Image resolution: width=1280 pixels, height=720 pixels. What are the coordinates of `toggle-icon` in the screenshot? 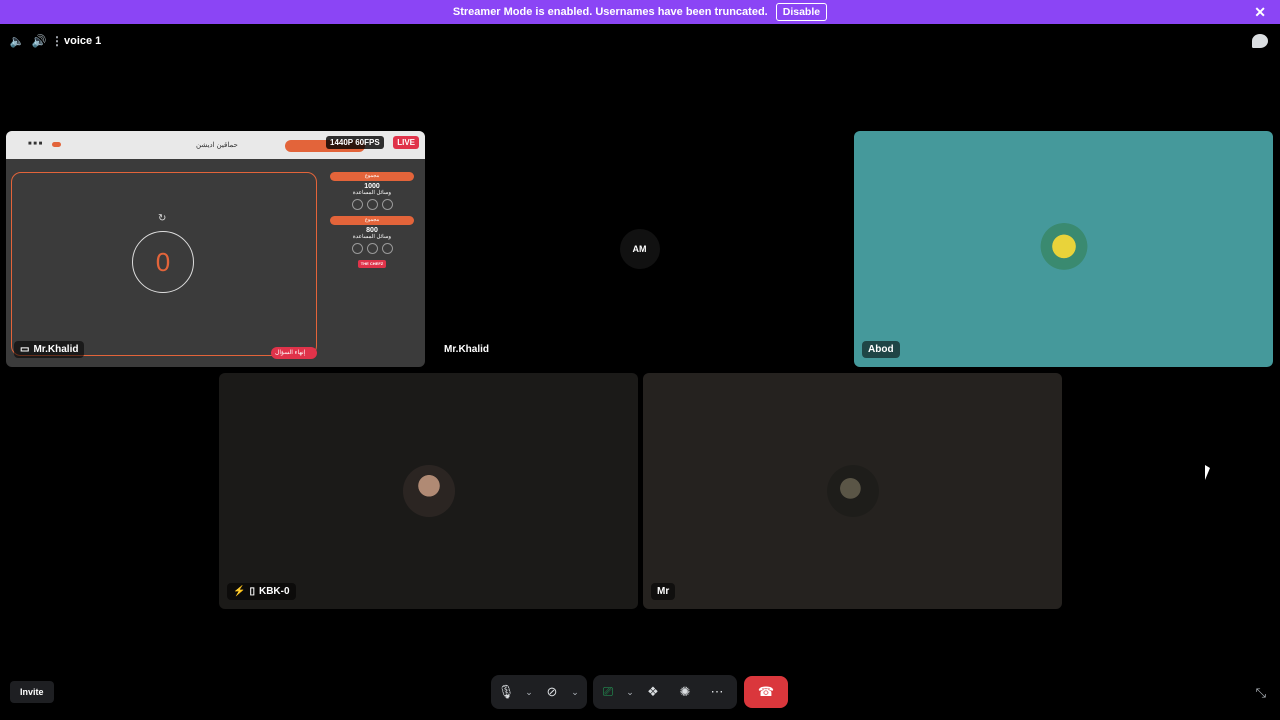 It's located at (57, 144).